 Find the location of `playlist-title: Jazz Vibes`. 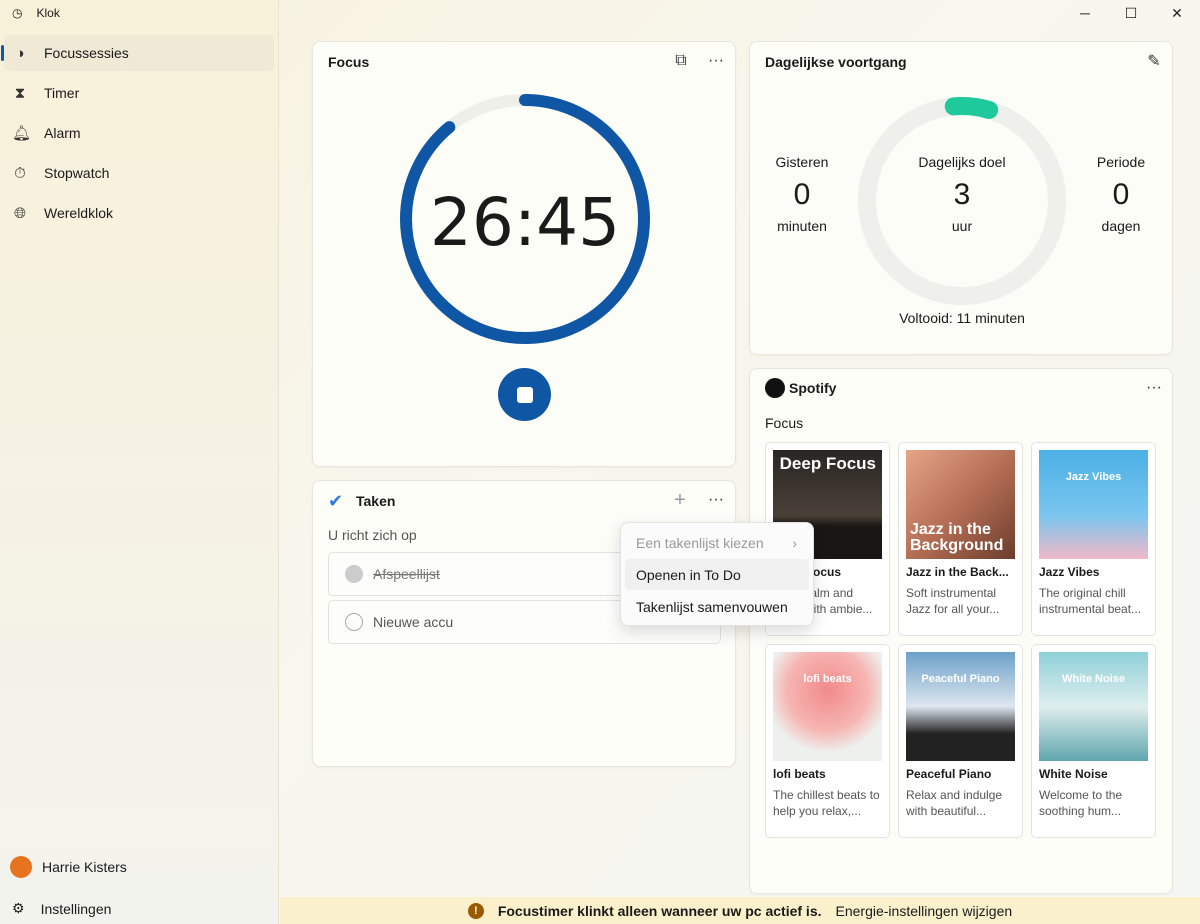

playlist-title: Jazz Vibes is located at coordinates (1069, 572).